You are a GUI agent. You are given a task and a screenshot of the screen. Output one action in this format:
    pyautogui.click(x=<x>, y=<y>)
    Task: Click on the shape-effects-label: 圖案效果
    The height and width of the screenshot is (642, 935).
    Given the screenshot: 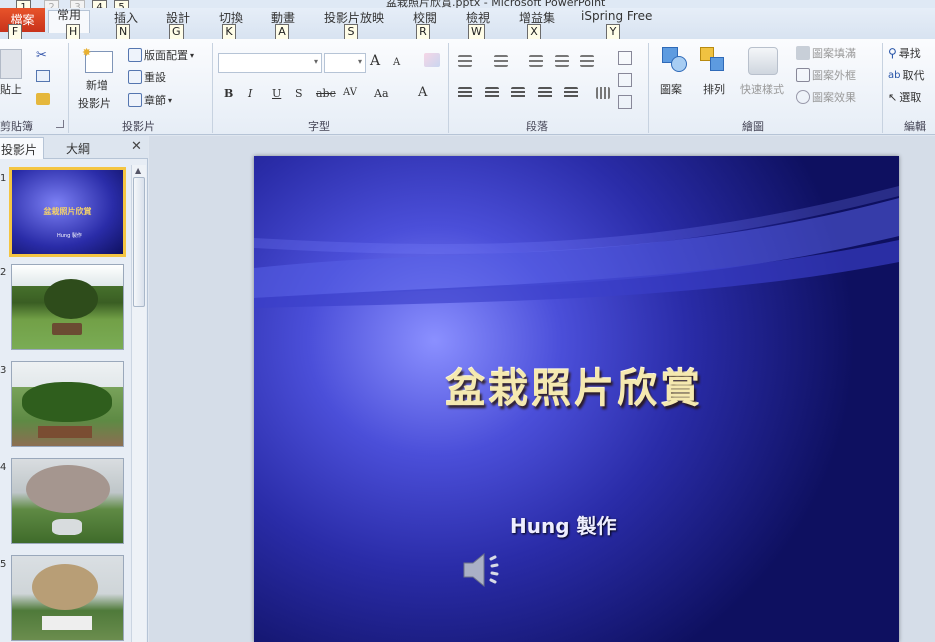 What is the action you would take?
    pyautogui.click(x=834, y=97)
    